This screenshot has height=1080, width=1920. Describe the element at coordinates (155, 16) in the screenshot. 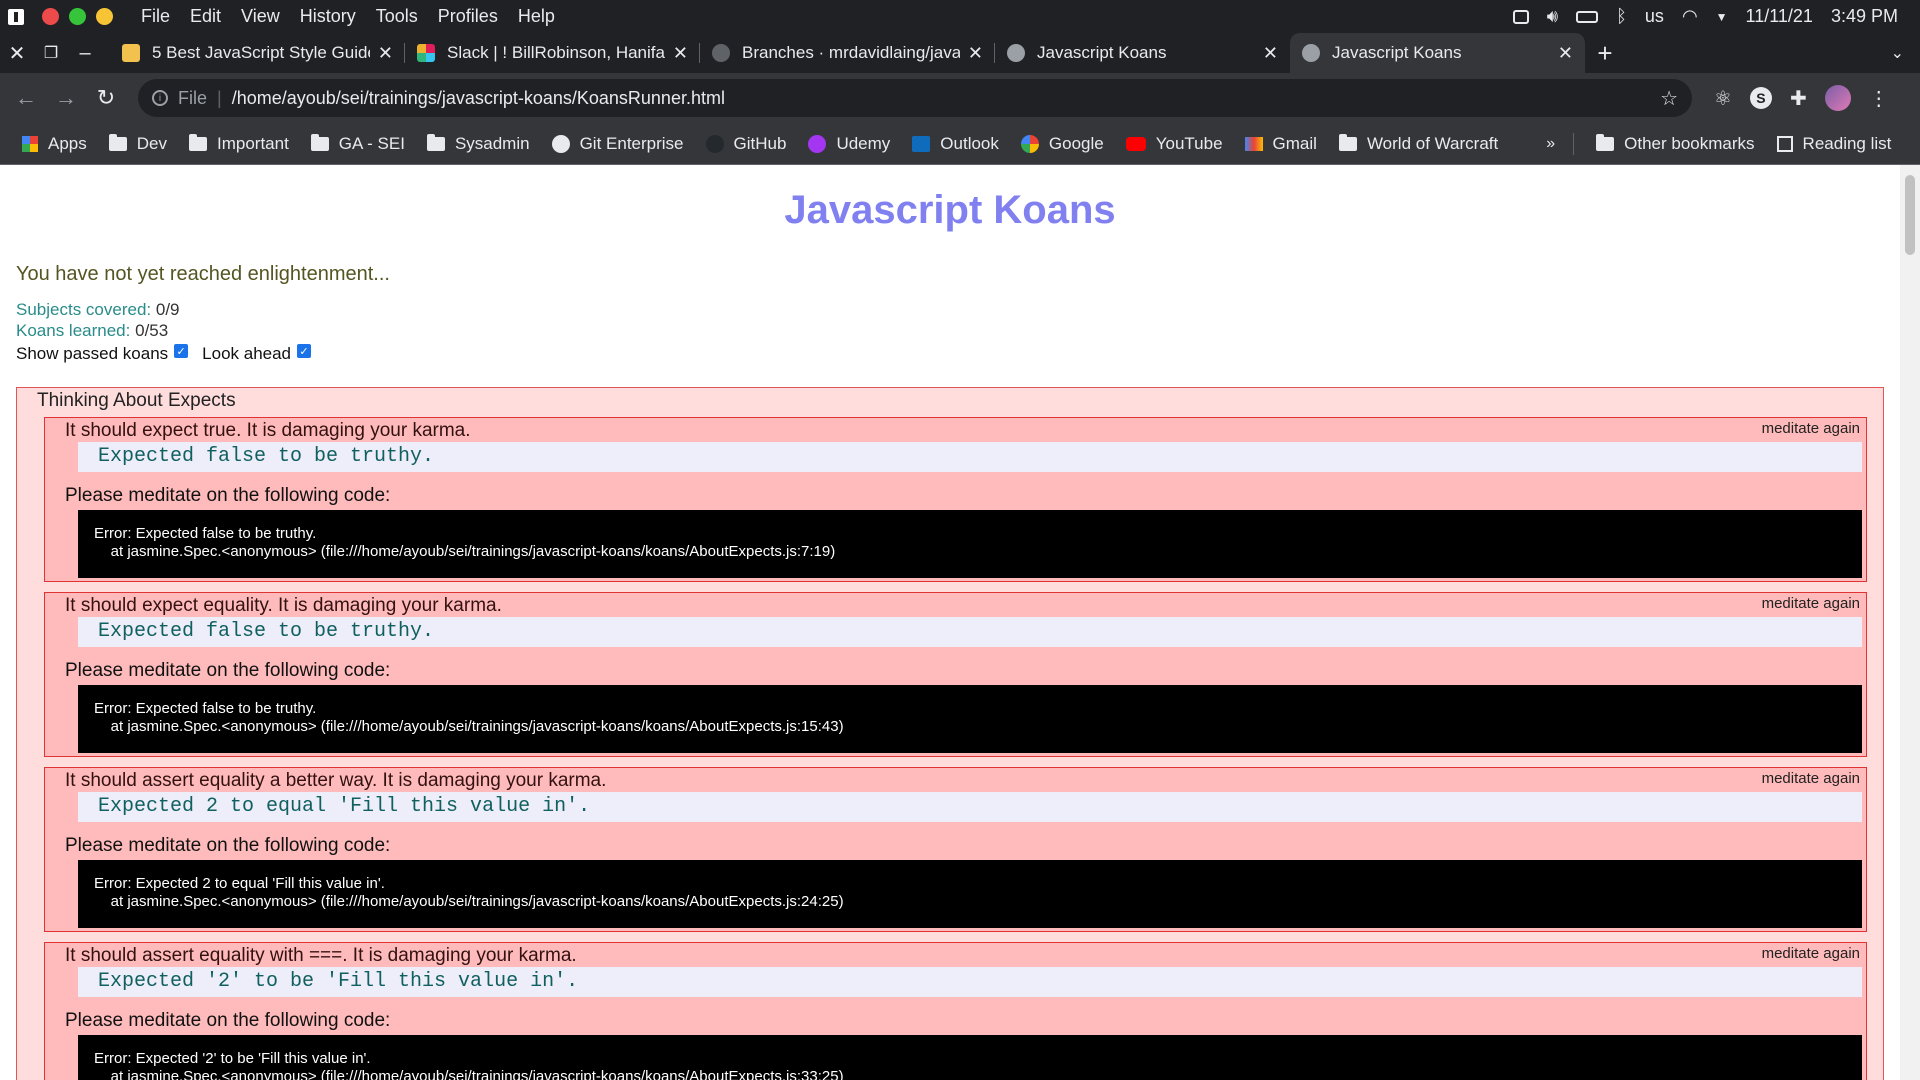

I see `menu-file: File` at that location.